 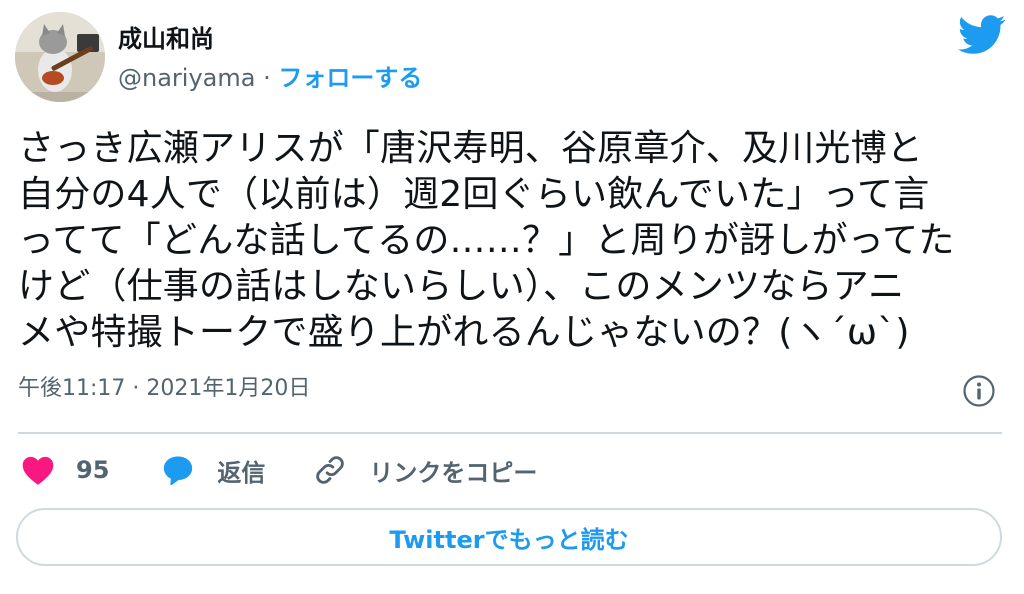 I want to click on author-handle: @nariyama, so click(x=186, y=78).